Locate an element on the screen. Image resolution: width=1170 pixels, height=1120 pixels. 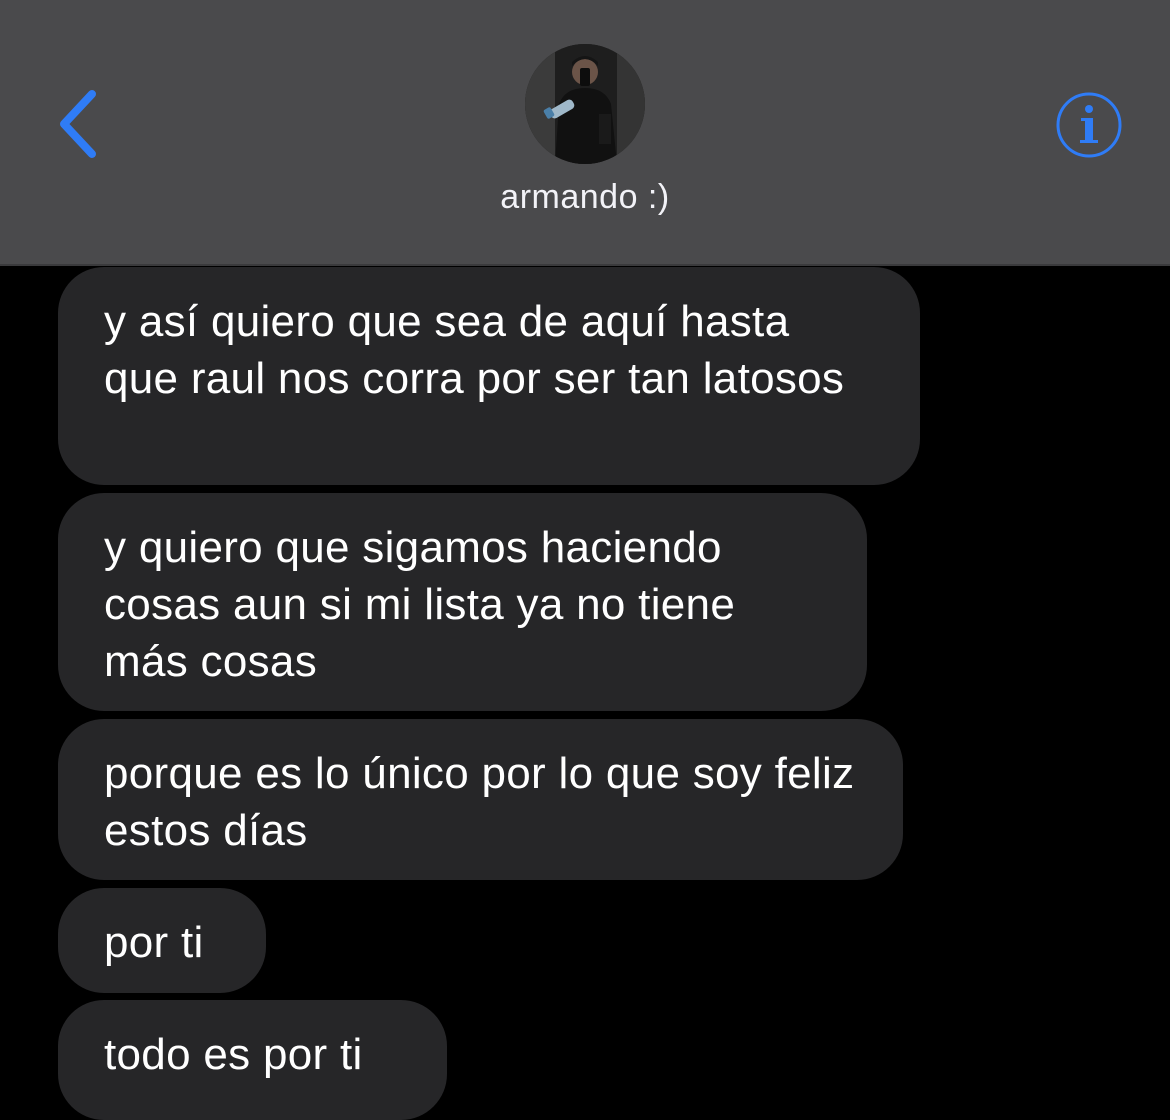
avatar-photo is located at coordinates (585, 104).